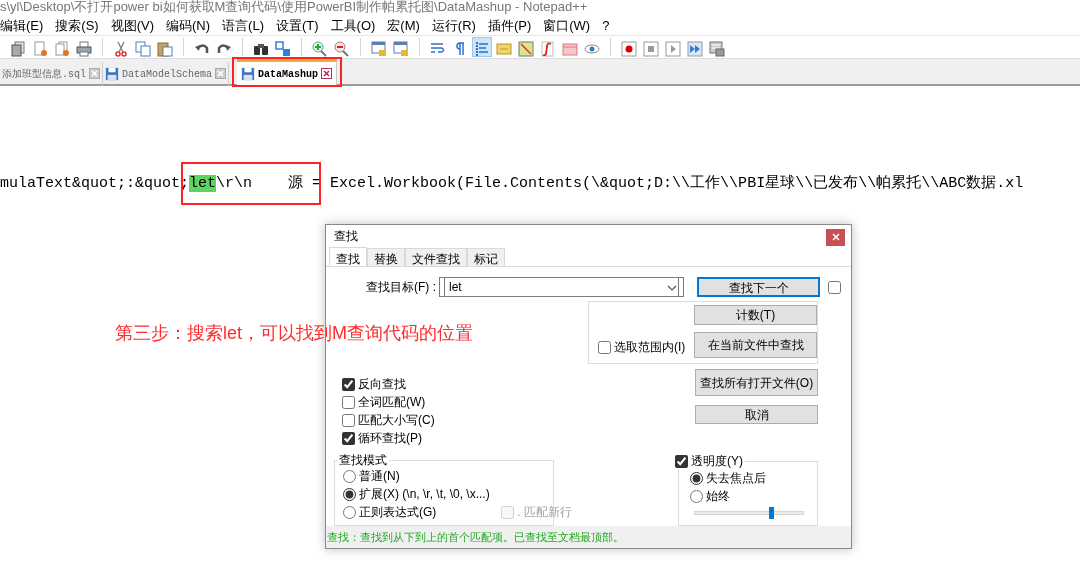 The width and height of the screenshot is (1080, 571). I want to click on checkbox-label: 全词匹配(W), so click(392, 402).